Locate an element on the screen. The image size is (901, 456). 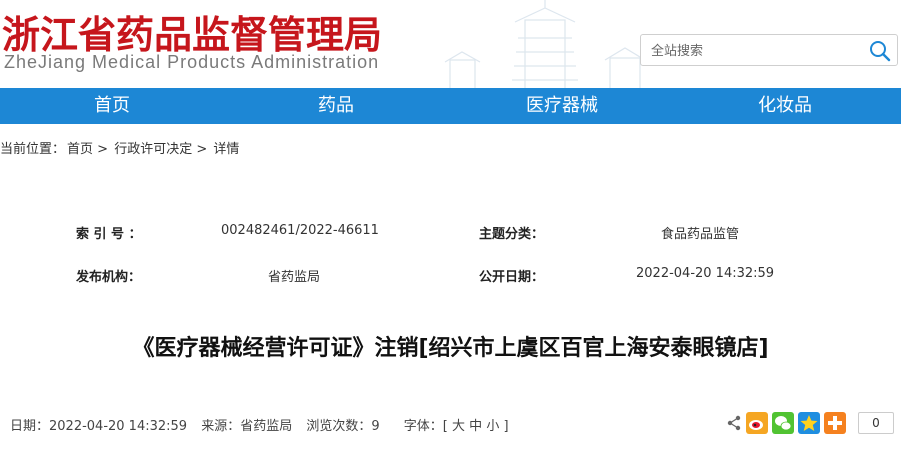
breadcrumb-home: 首页 is located at coordinates (80, 149).